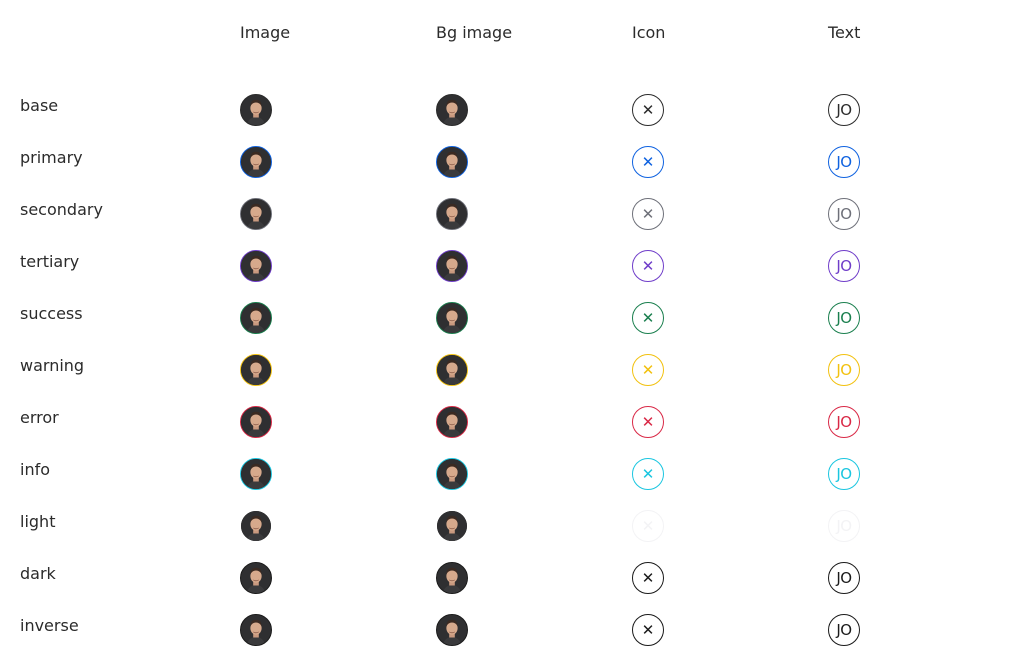 Image resolution: width=1024 pixels, height=646 pixels. I want to click on text-avatar-light: JO, so click(844, 526).